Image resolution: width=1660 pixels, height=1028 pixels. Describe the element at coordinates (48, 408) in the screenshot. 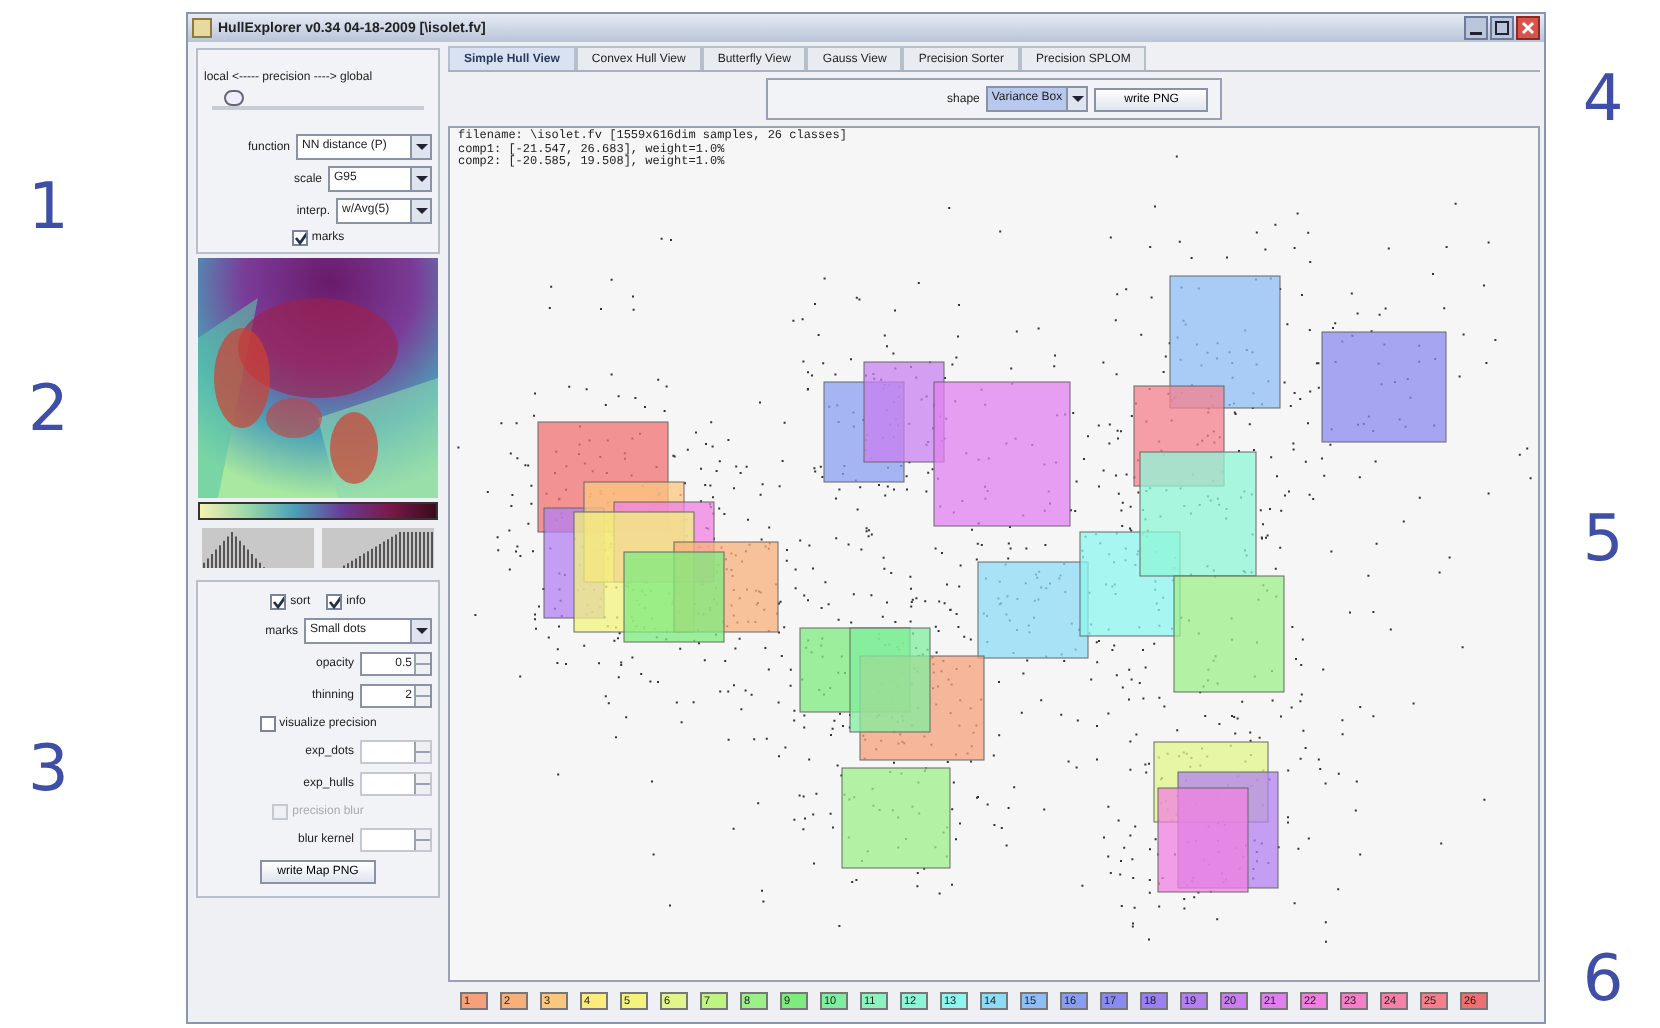

I see `figure-number: 2` at that location.